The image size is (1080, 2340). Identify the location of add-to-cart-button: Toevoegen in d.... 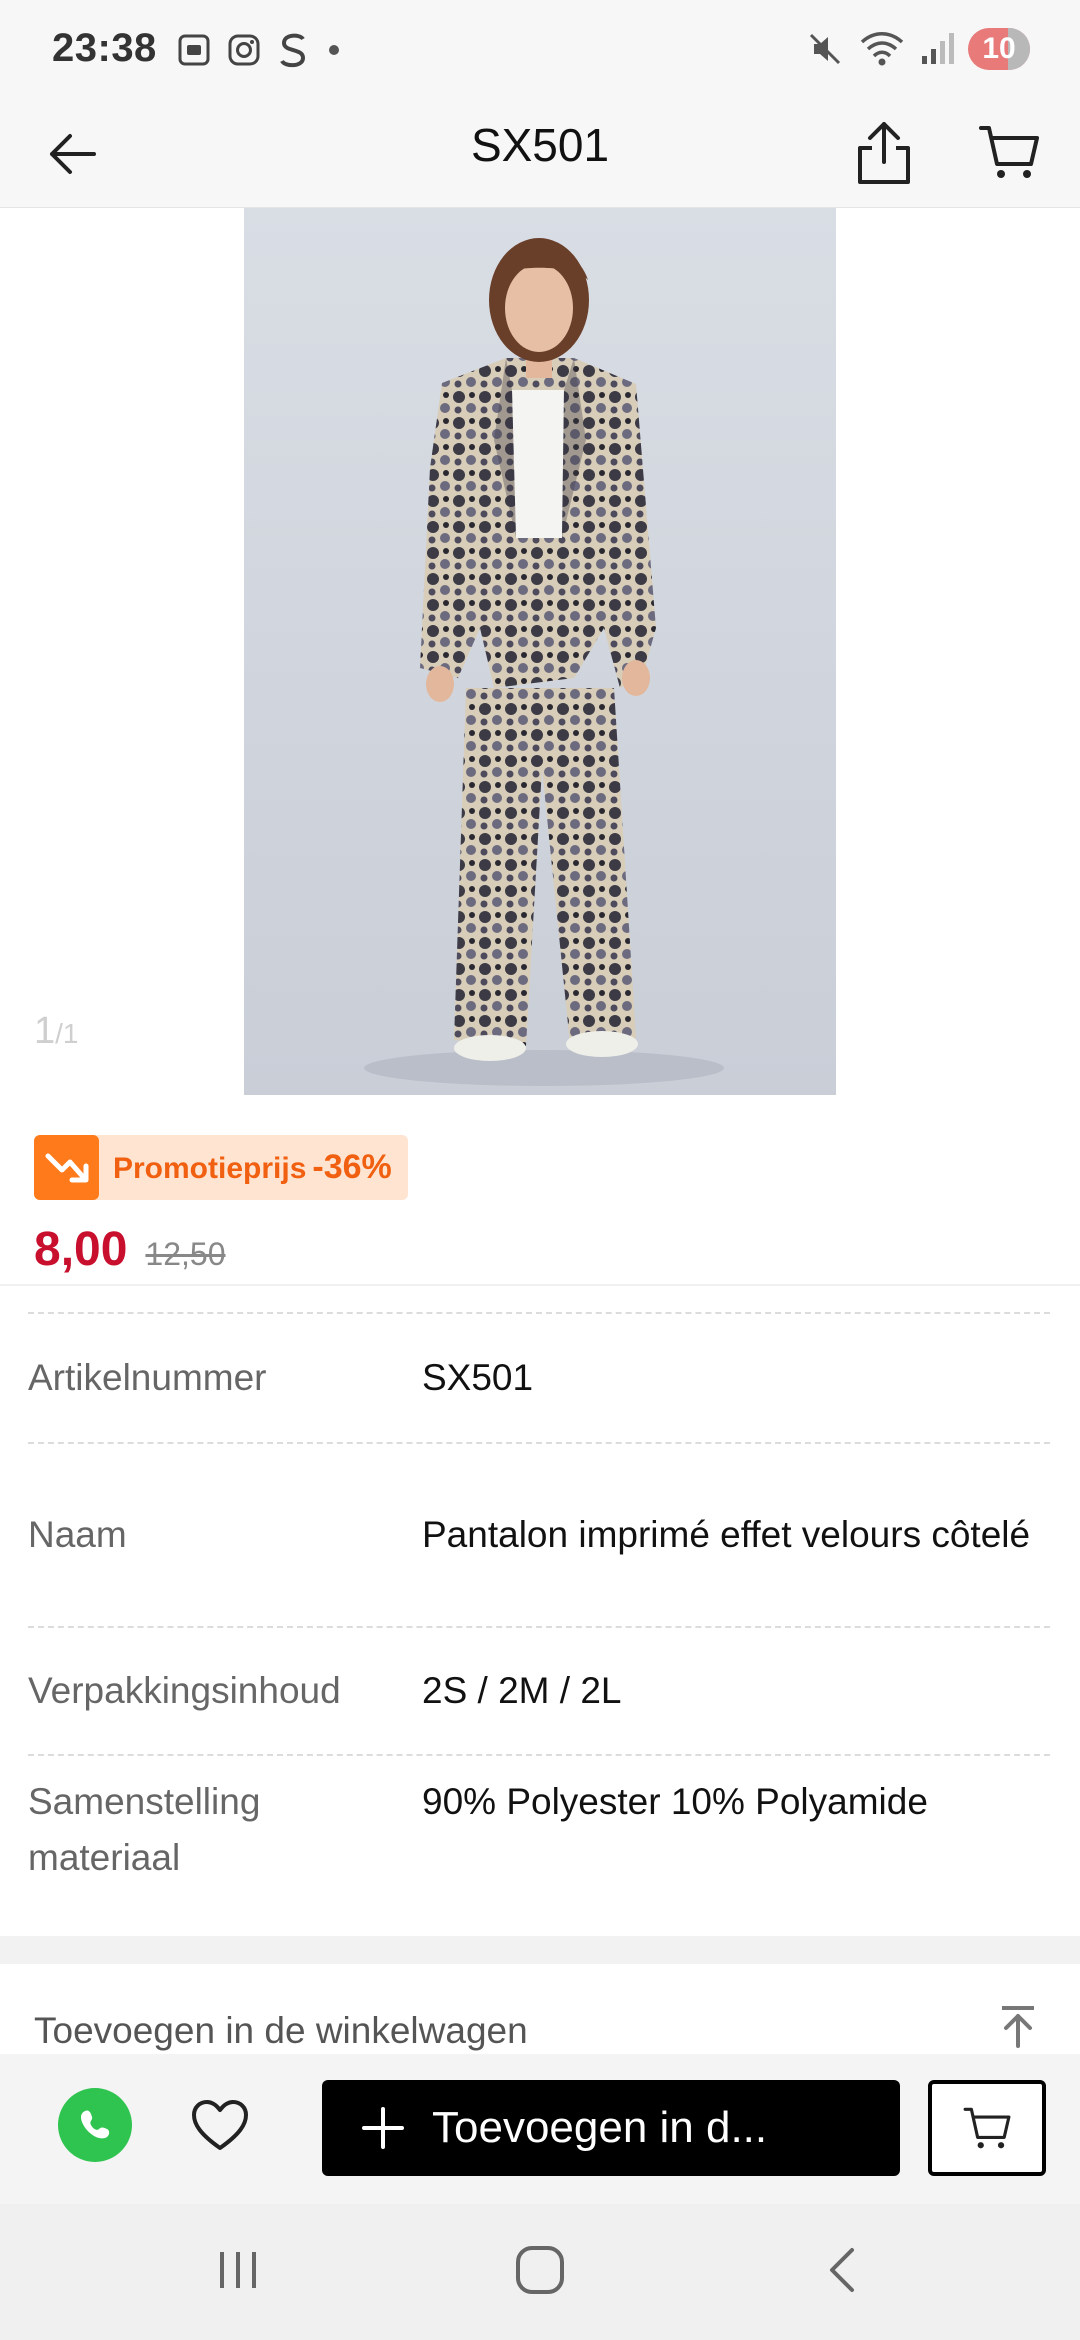
(611, 2128).